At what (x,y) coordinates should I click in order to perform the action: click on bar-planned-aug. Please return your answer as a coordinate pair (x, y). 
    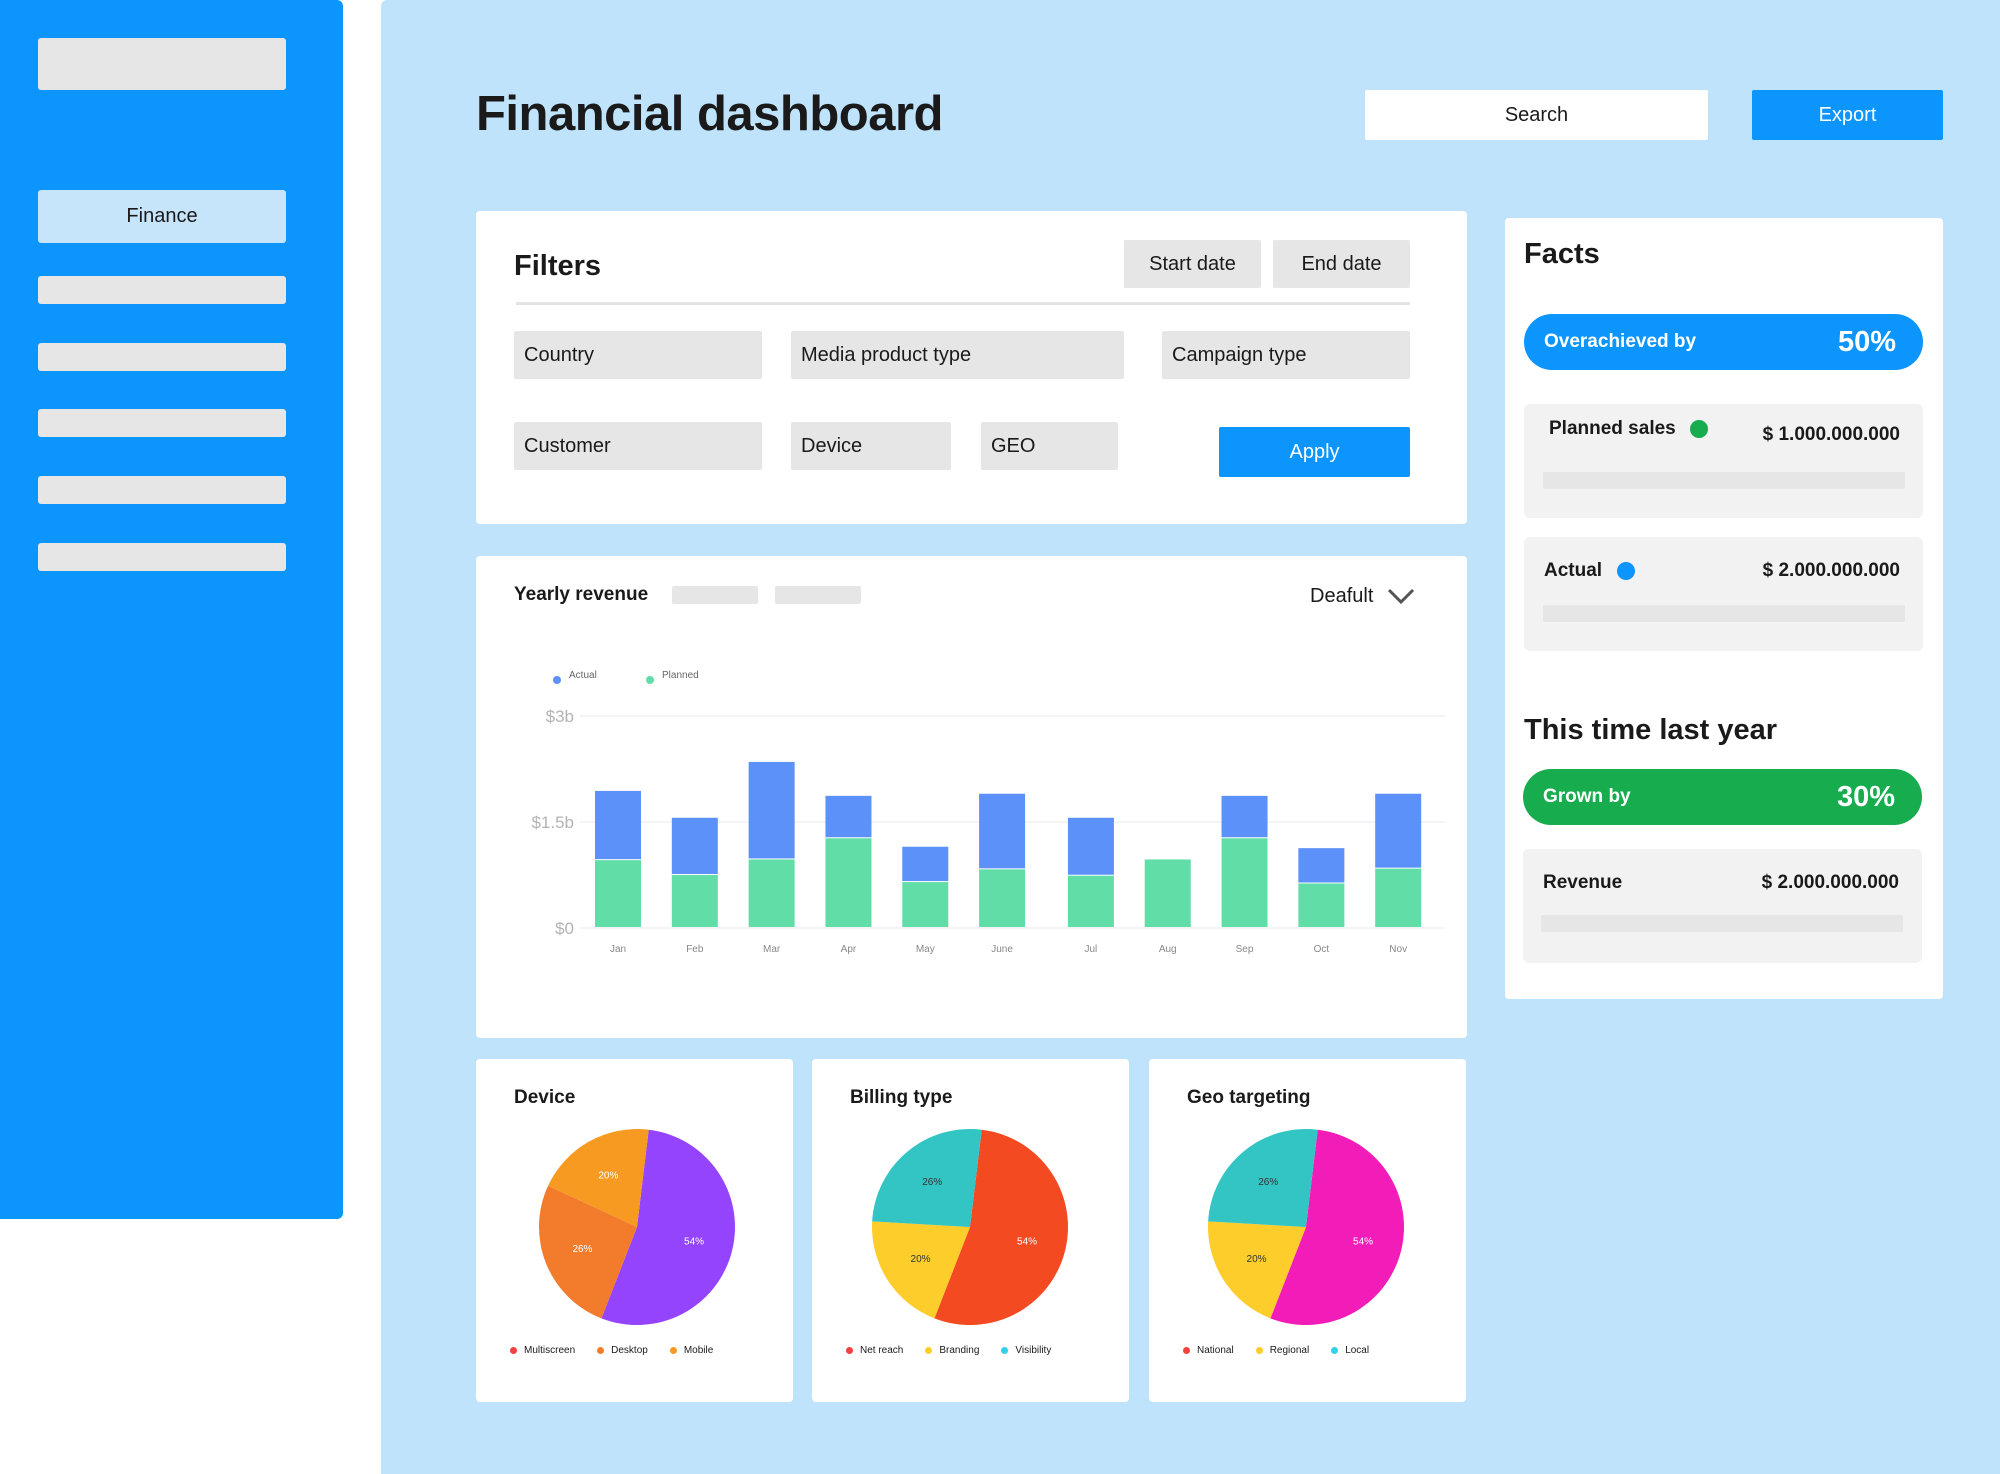
    Looking at the image, I should click on (1167, 893).